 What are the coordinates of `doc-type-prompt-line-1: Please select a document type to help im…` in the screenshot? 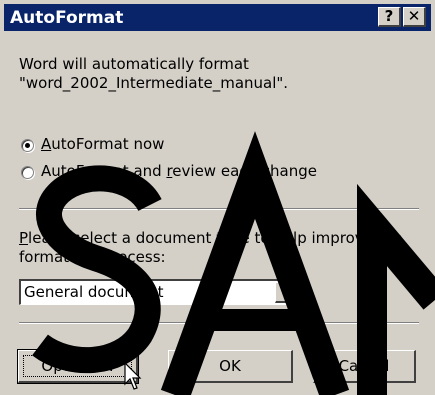 It's located at (211, 238).